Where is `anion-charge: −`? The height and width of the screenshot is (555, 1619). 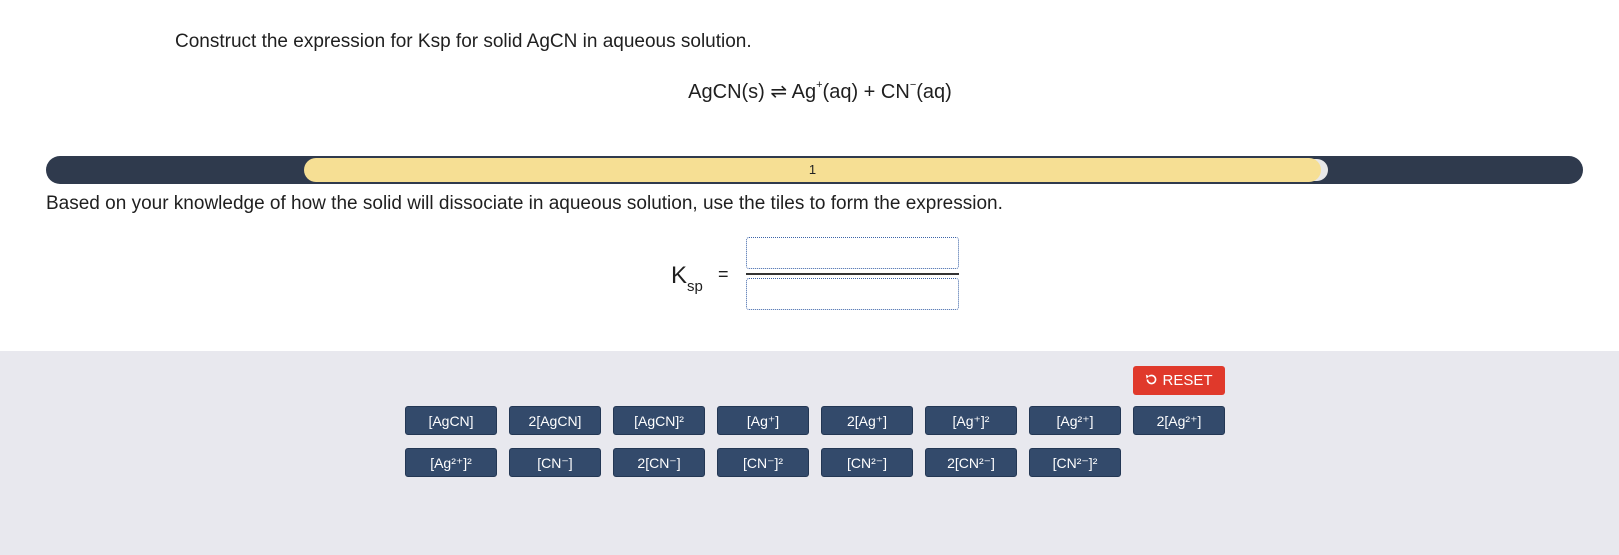
anion-charge: − is located at coordinates (913, 85).